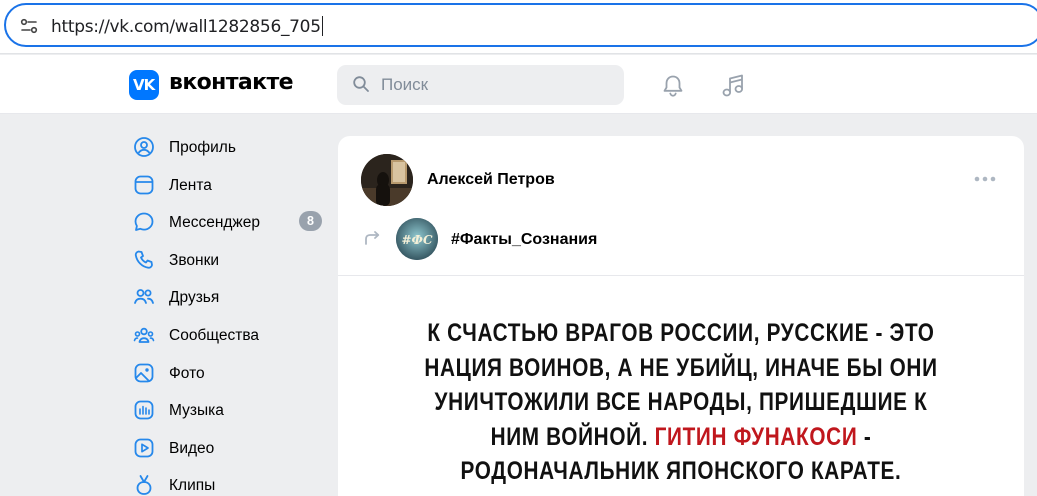 The height and width of the screenshot is (496, 1037). I want to click on source-avatar-image: #ФС, so click(417, 239).